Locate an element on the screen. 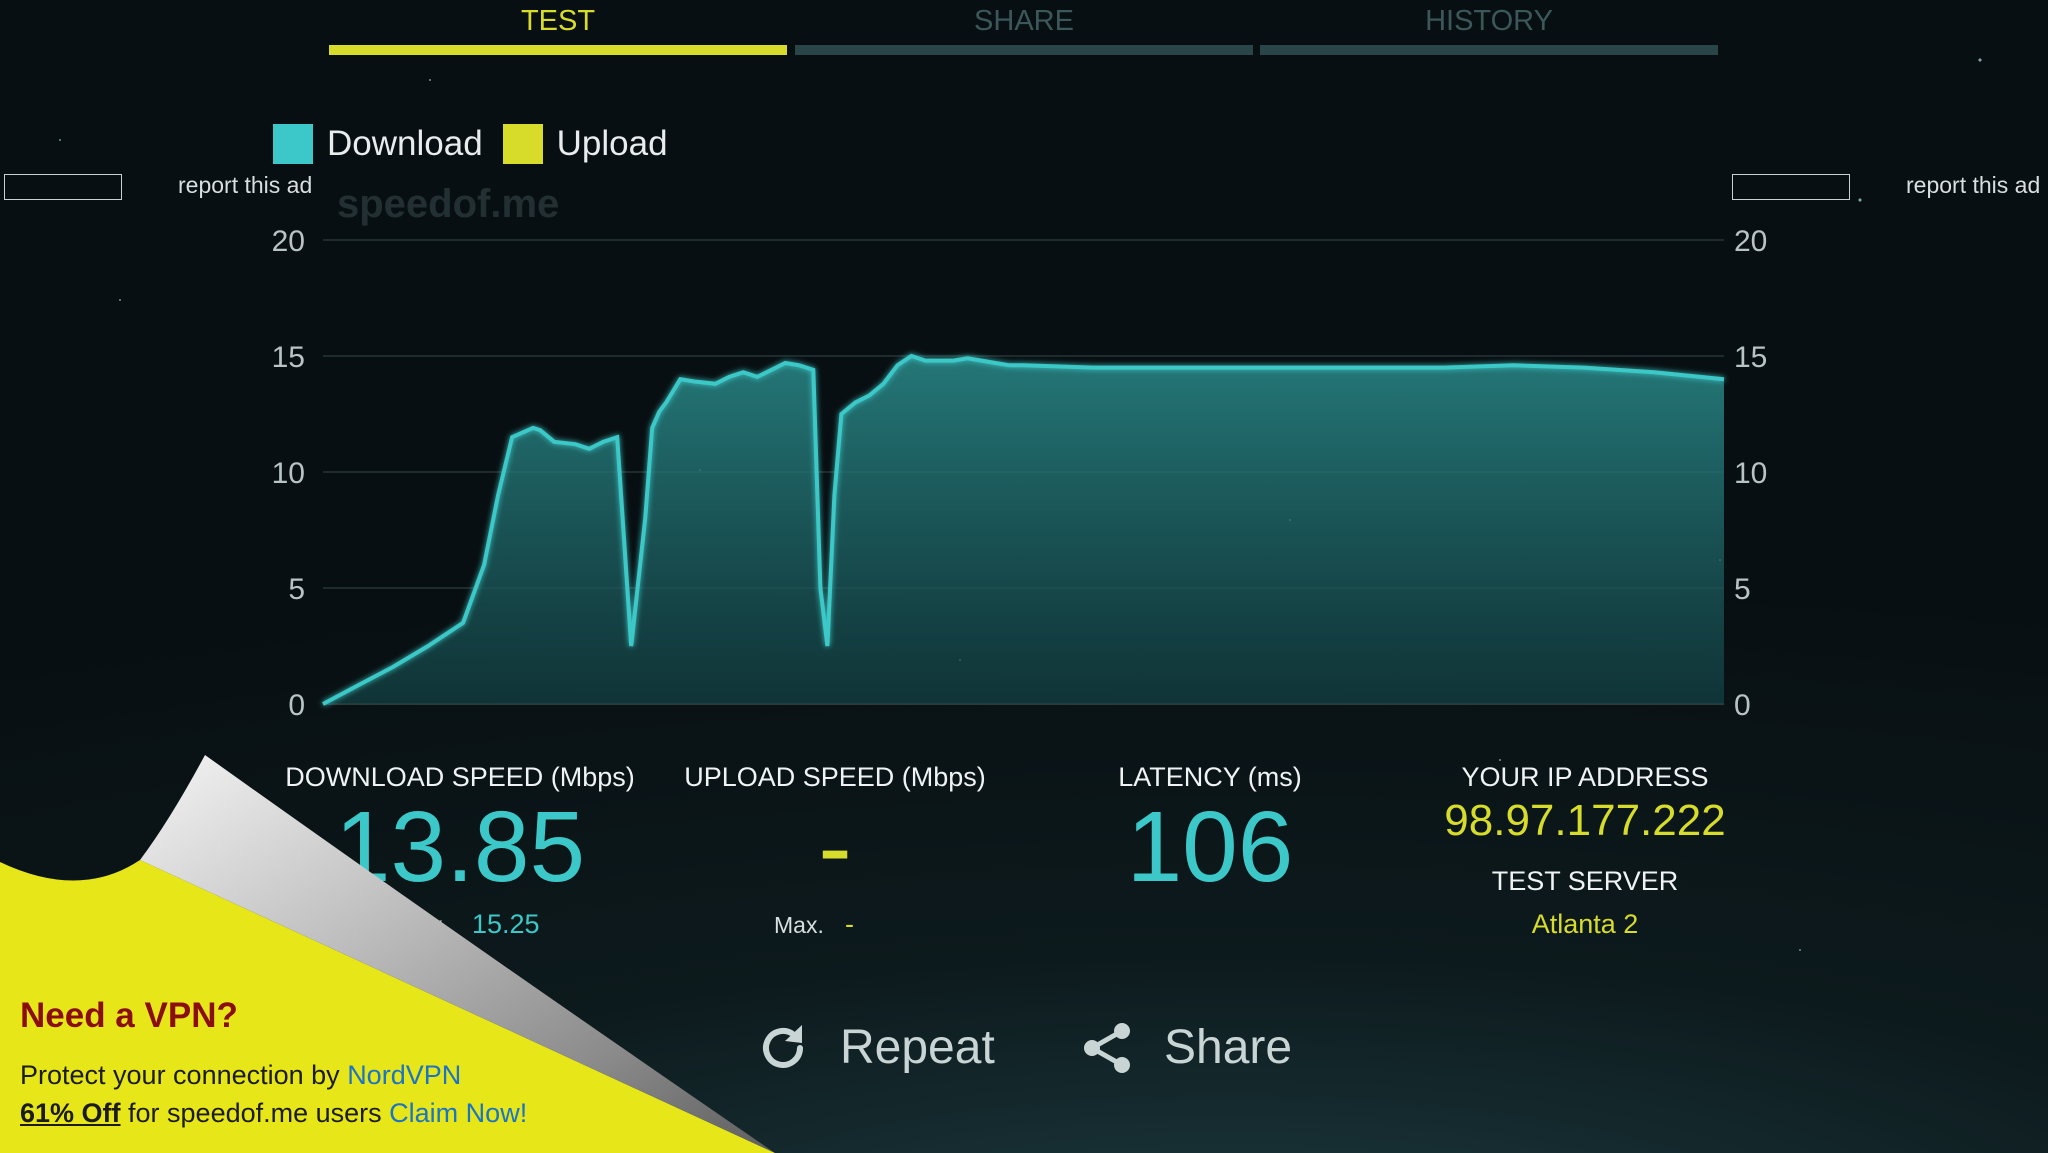 Image resolution: width=2048 pixels, height=1153 pixels. vpn-ad-line2-text: for speedof.me users is located at coordinates (255, 1113).